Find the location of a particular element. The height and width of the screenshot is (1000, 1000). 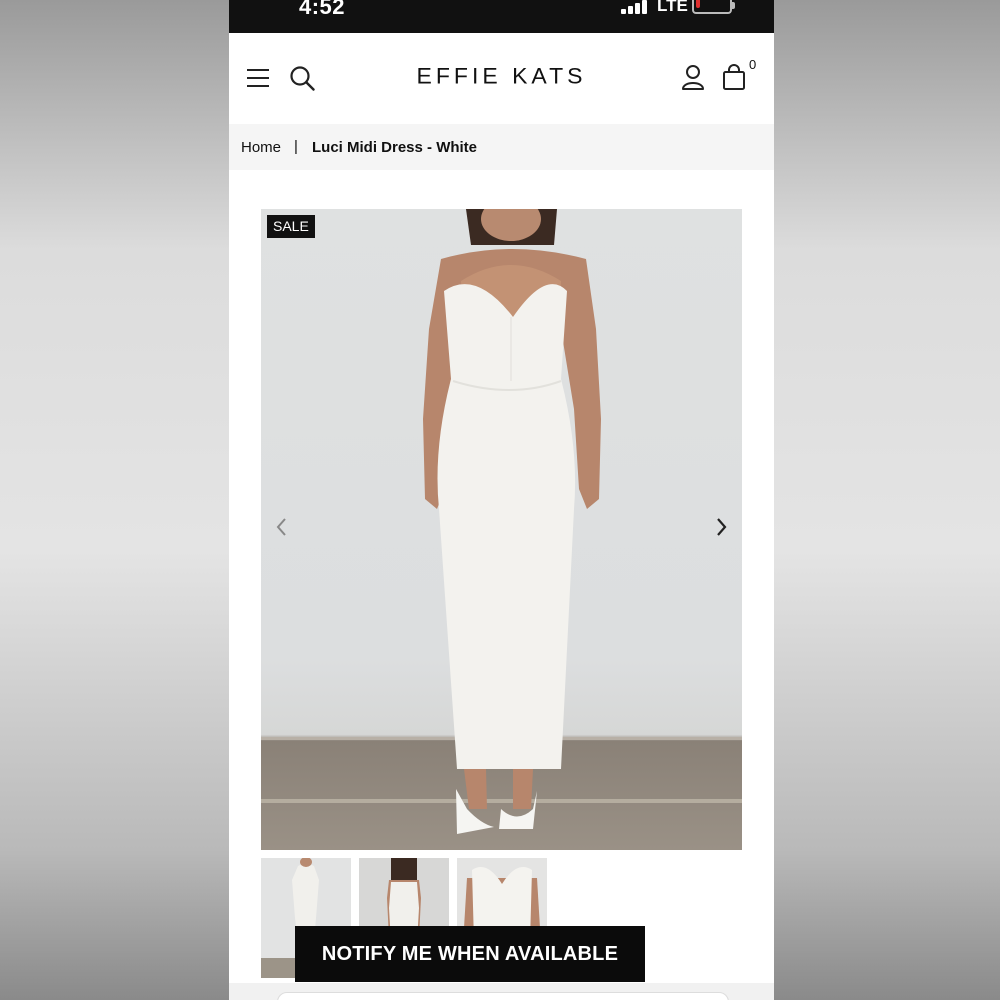

breadcrumb-current: Luci Midi Dress - White is located at coordinates (395, 147).